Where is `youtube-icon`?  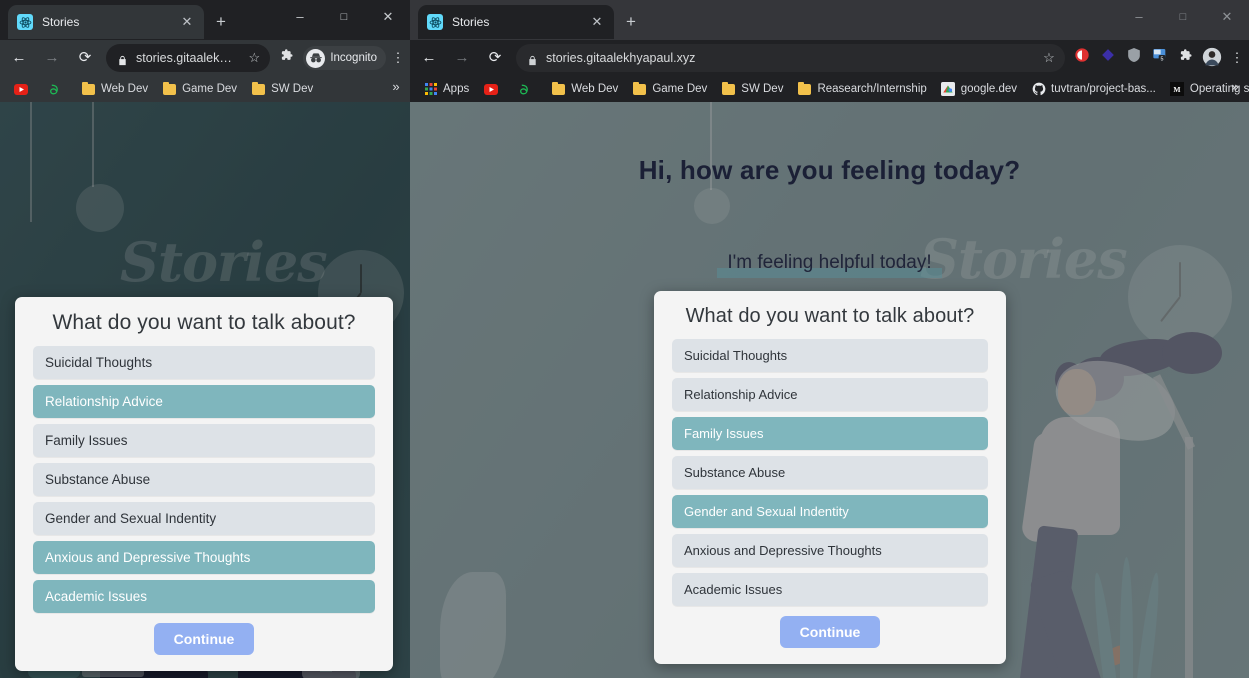
youtube-icon is located at coordinates (490, 89).